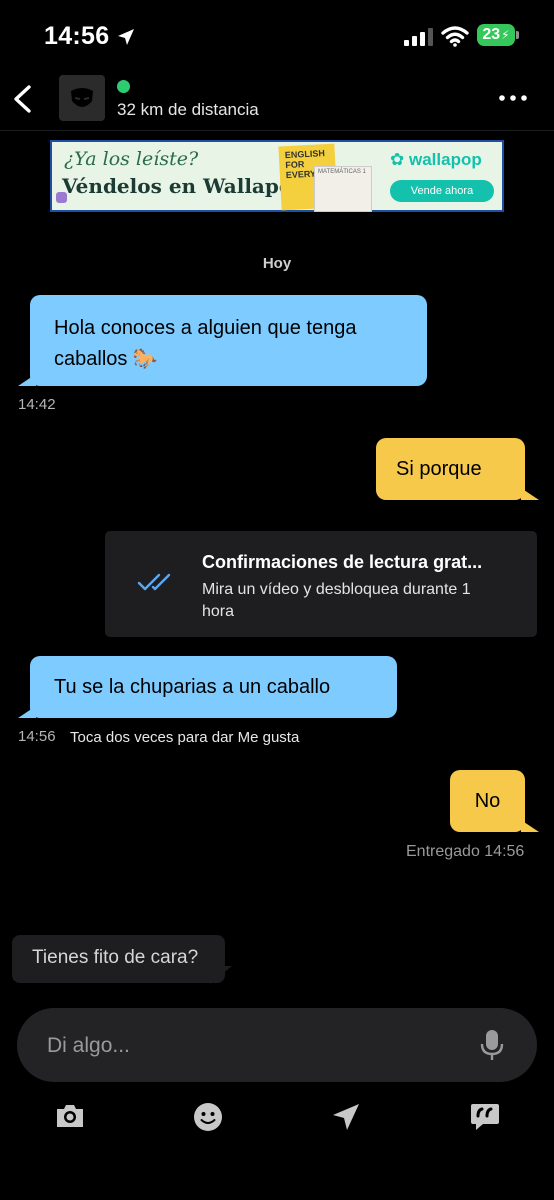  Describe the element at coordinates (188, 109) in the screenshot. I see `profile-distance: 32 km de distancia` at that location.